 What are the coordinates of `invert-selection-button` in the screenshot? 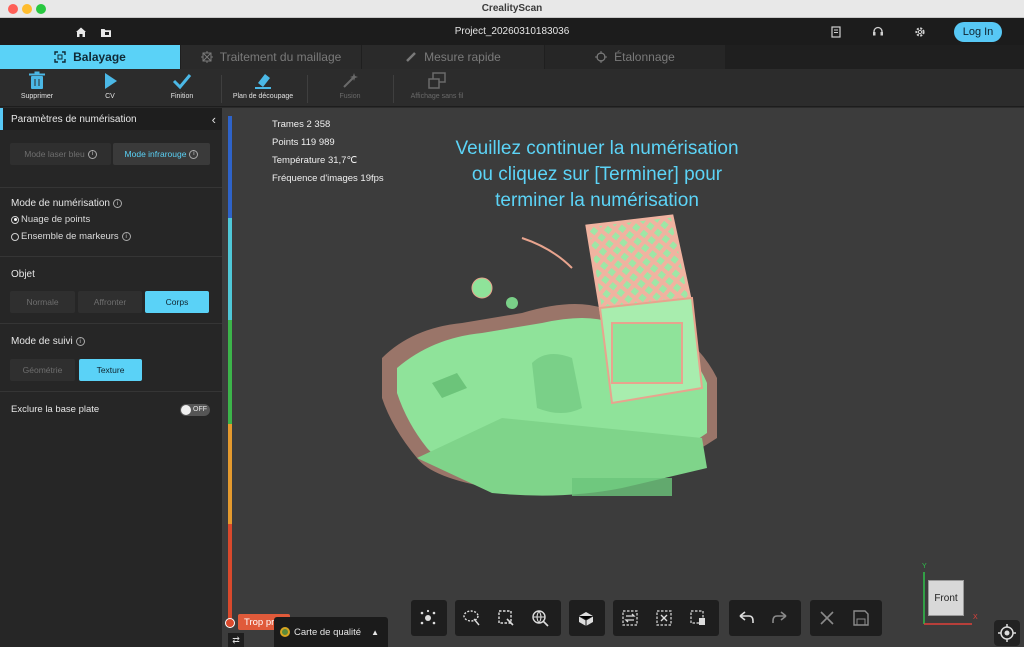 It's located at (630, 618).